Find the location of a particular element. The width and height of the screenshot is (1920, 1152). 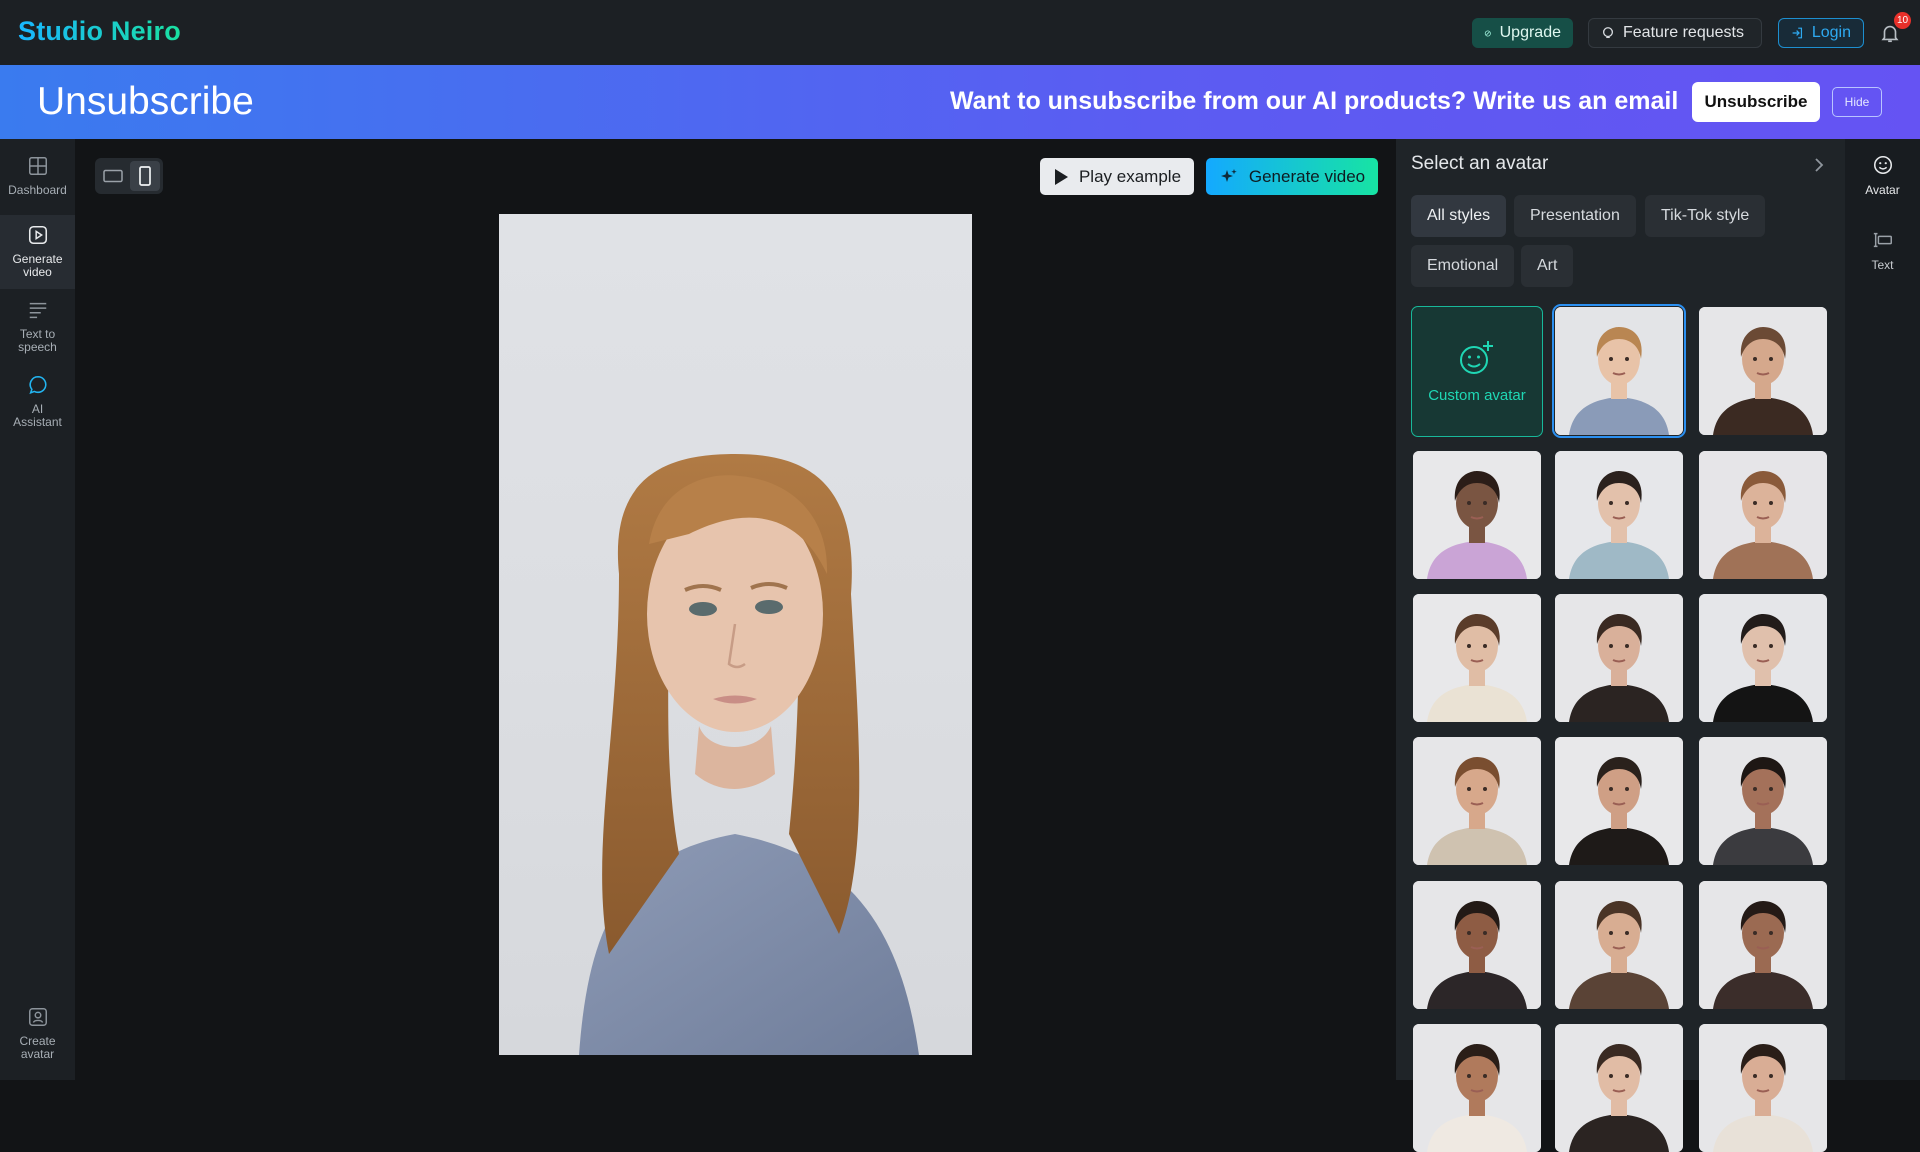

feature-requests-label: Feature requests is located at coordinates (1683, 32).